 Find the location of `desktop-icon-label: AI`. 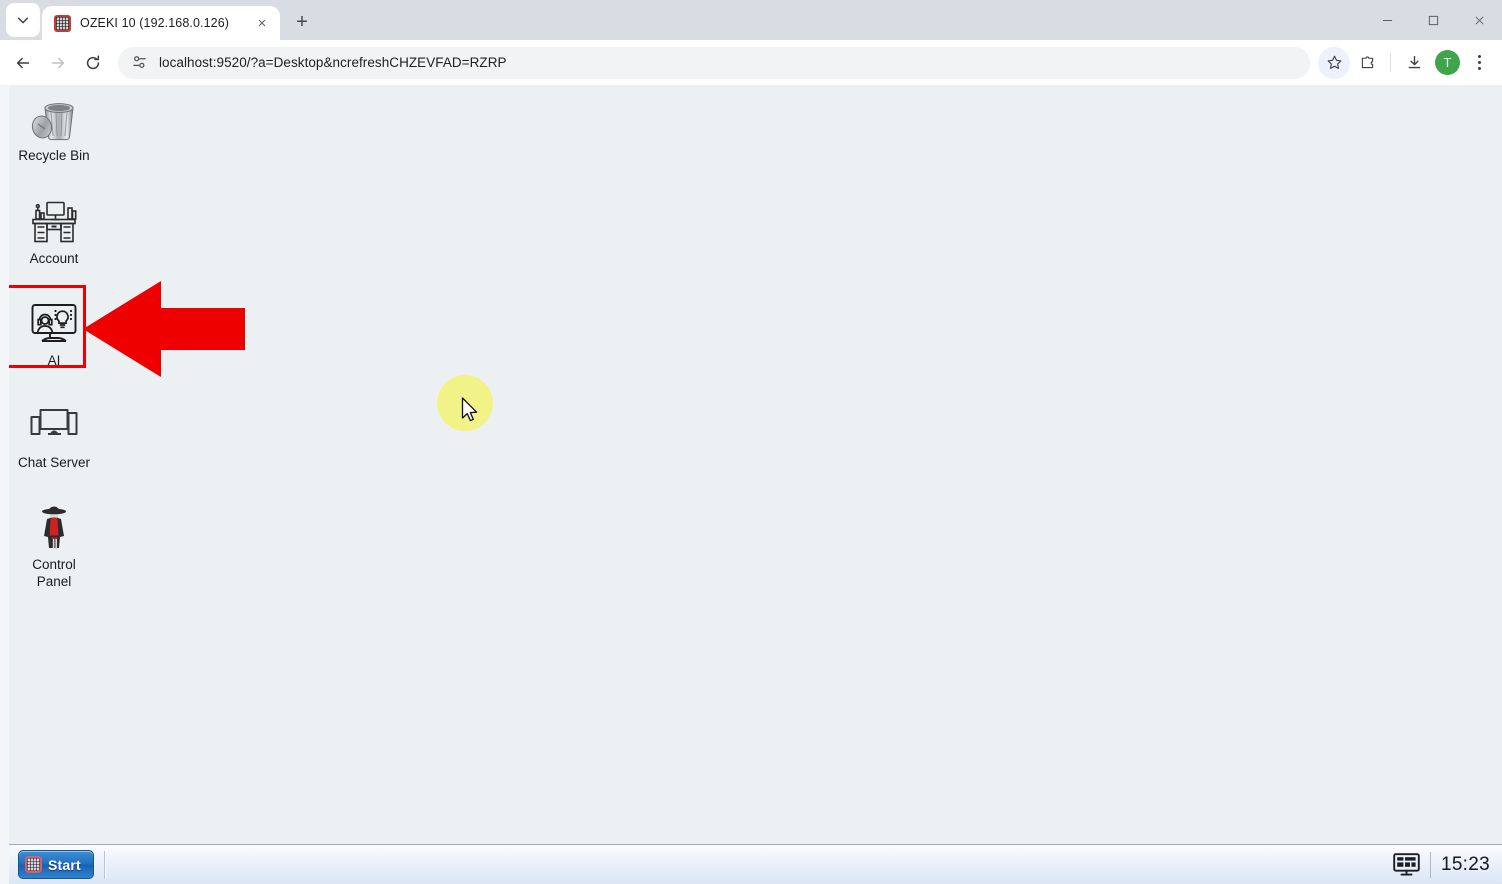

desktop-icon-label: AI is located at coordinates (54, 360).